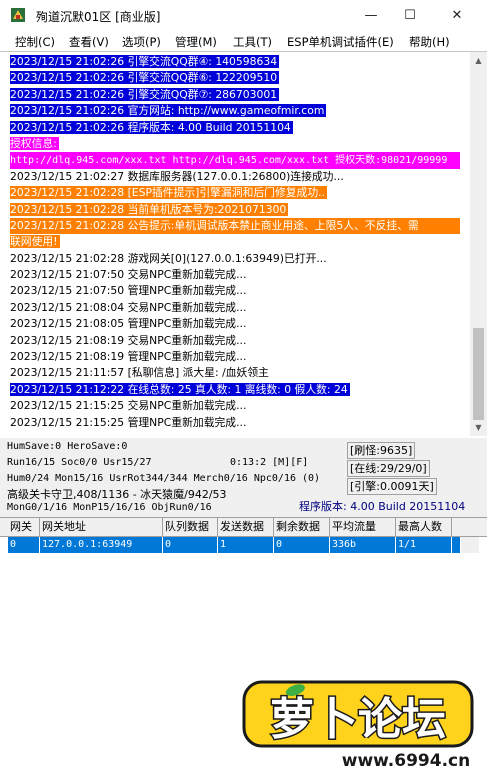 This screenshot has width=487, height=779. What do you see at coordinates (101, 527) in the screenshot?
I see `col-address: 网关地址` at bounding box center [101, 527].